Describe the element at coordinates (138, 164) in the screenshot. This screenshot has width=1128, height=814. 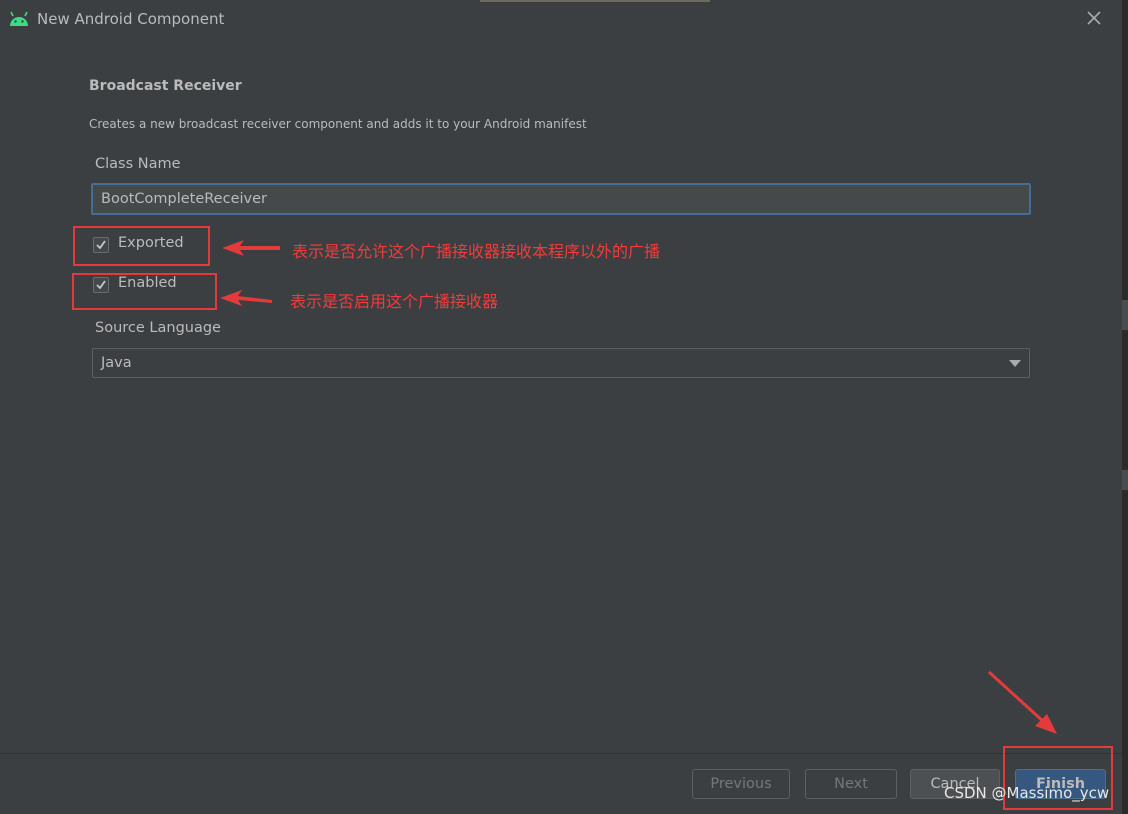
I see `class-name-label: Class Name` at that location.